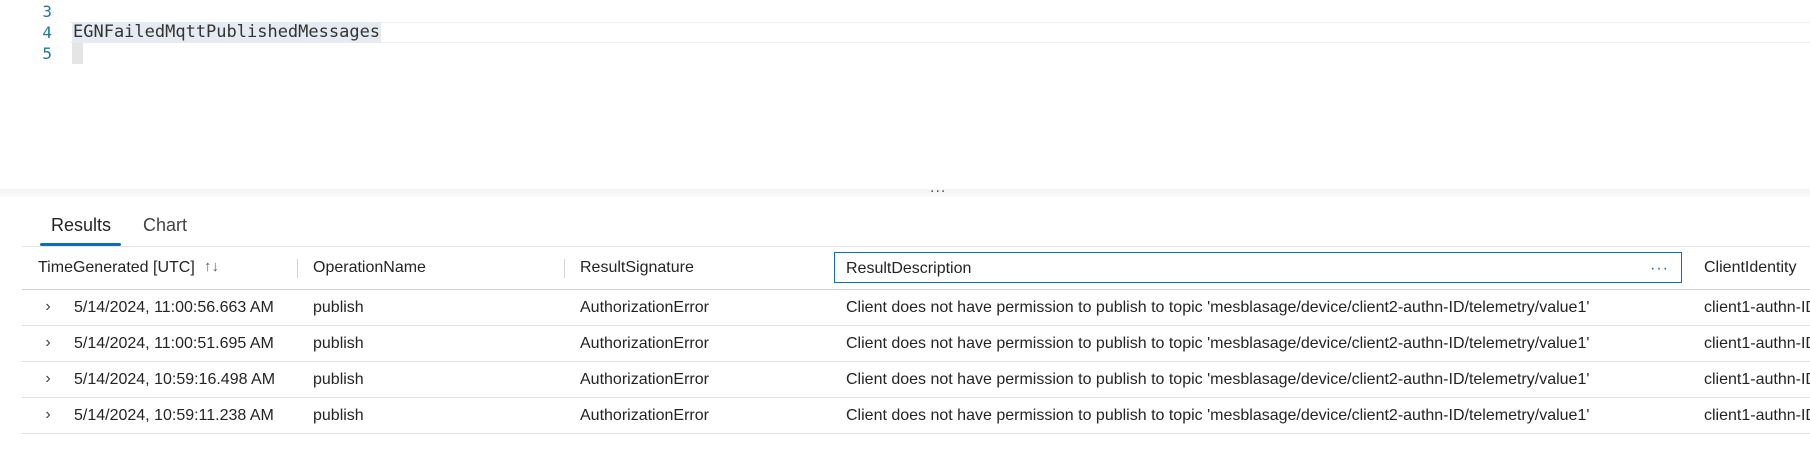 The width and height of the screenshot is (1810, 473). I want to click on line-number: 5, so click(47, 53).